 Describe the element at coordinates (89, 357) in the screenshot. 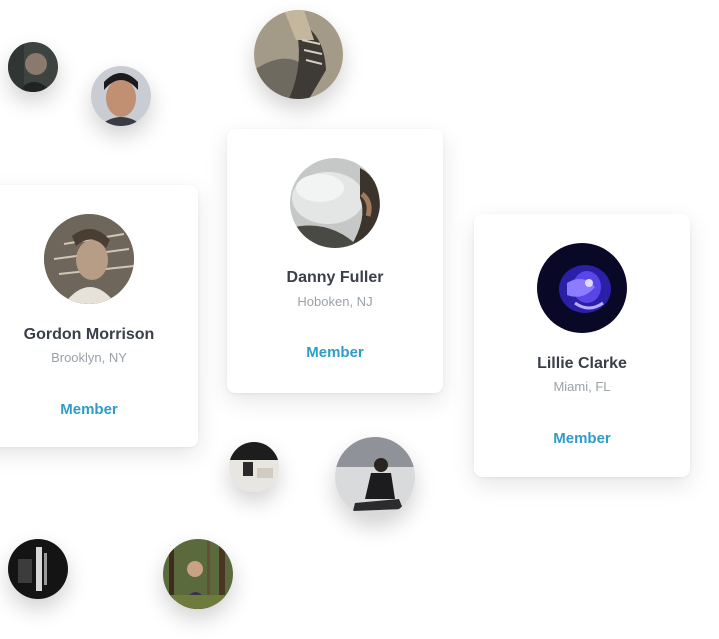

I see `profile-location: Brooklyn, NY` at that location.